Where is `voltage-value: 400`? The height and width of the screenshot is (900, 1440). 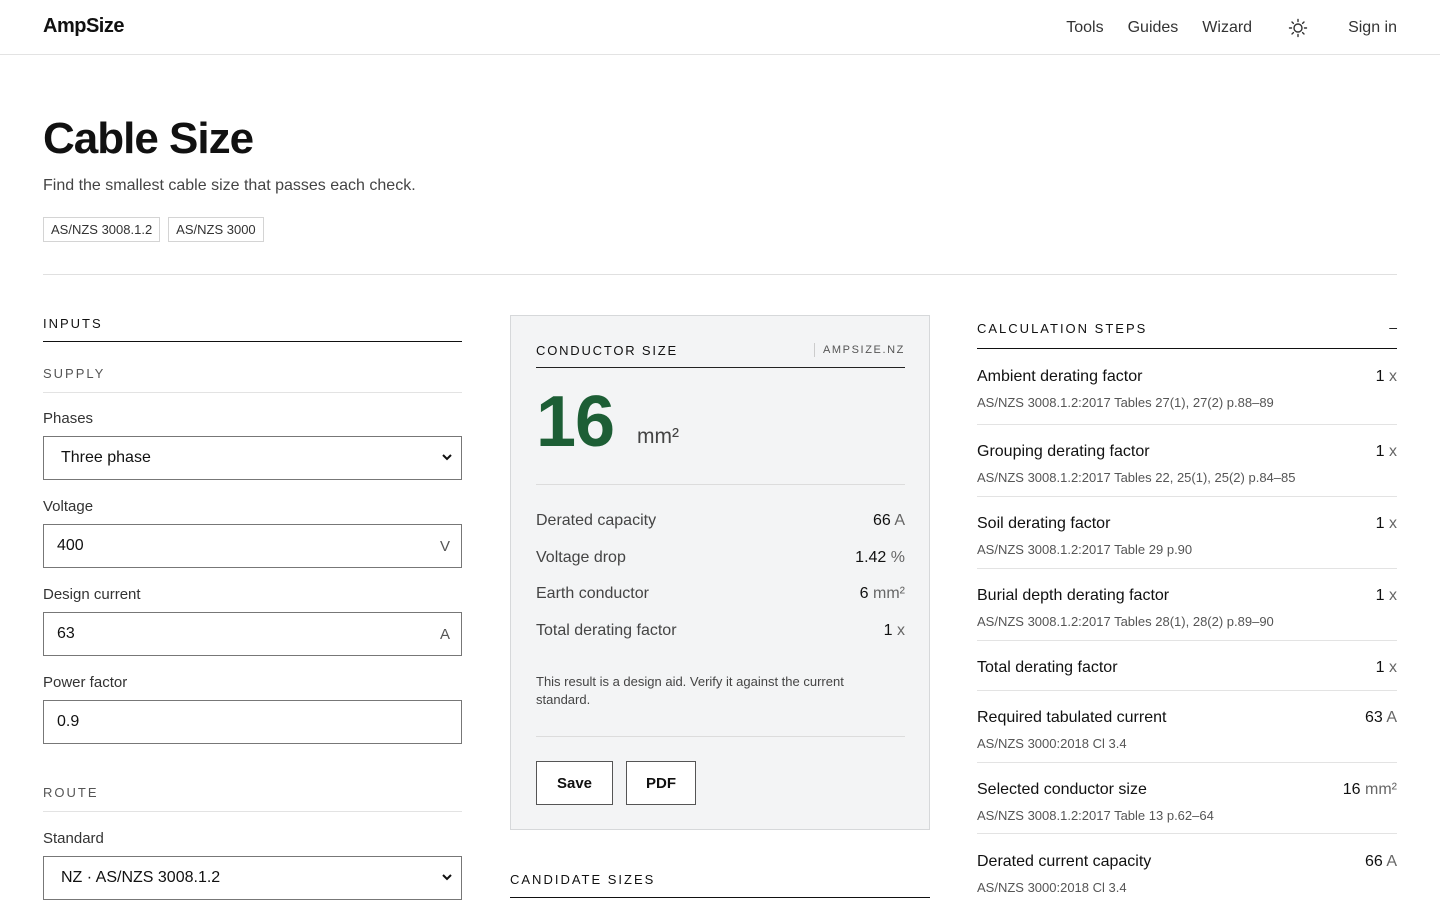
voltage-value: 400 is located at coordinates (70, 545).